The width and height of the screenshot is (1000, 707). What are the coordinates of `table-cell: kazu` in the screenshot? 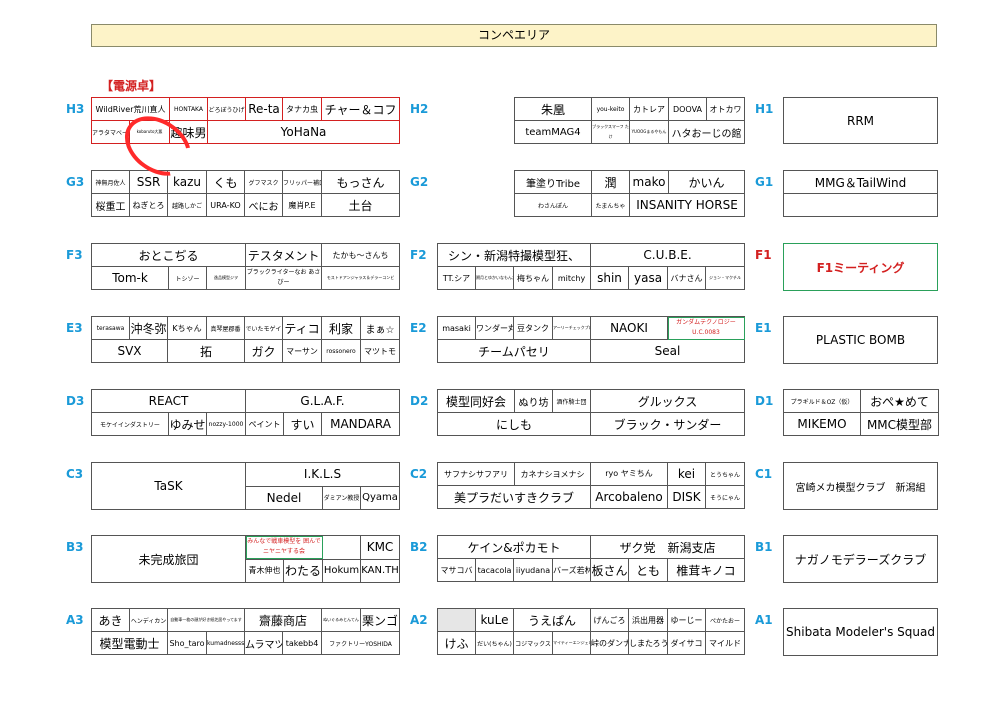 It's located at (187, 182).